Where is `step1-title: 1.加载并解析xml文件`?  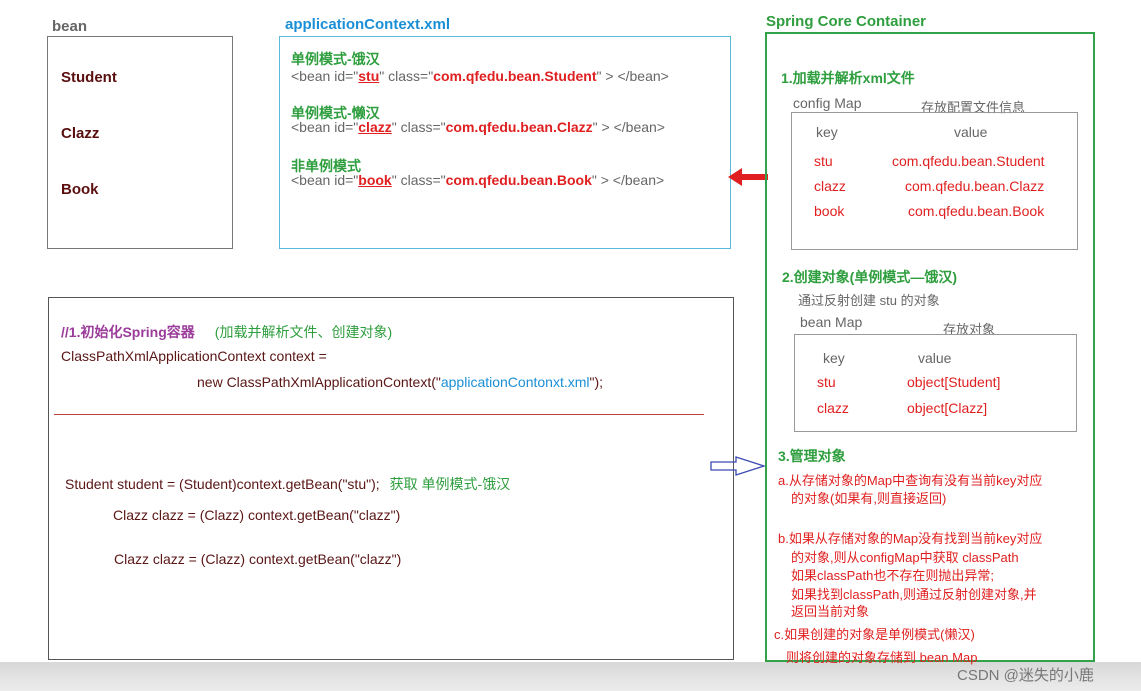 step1-title: 1.加载并解析xml文件 is located at coordinates (848, 78).